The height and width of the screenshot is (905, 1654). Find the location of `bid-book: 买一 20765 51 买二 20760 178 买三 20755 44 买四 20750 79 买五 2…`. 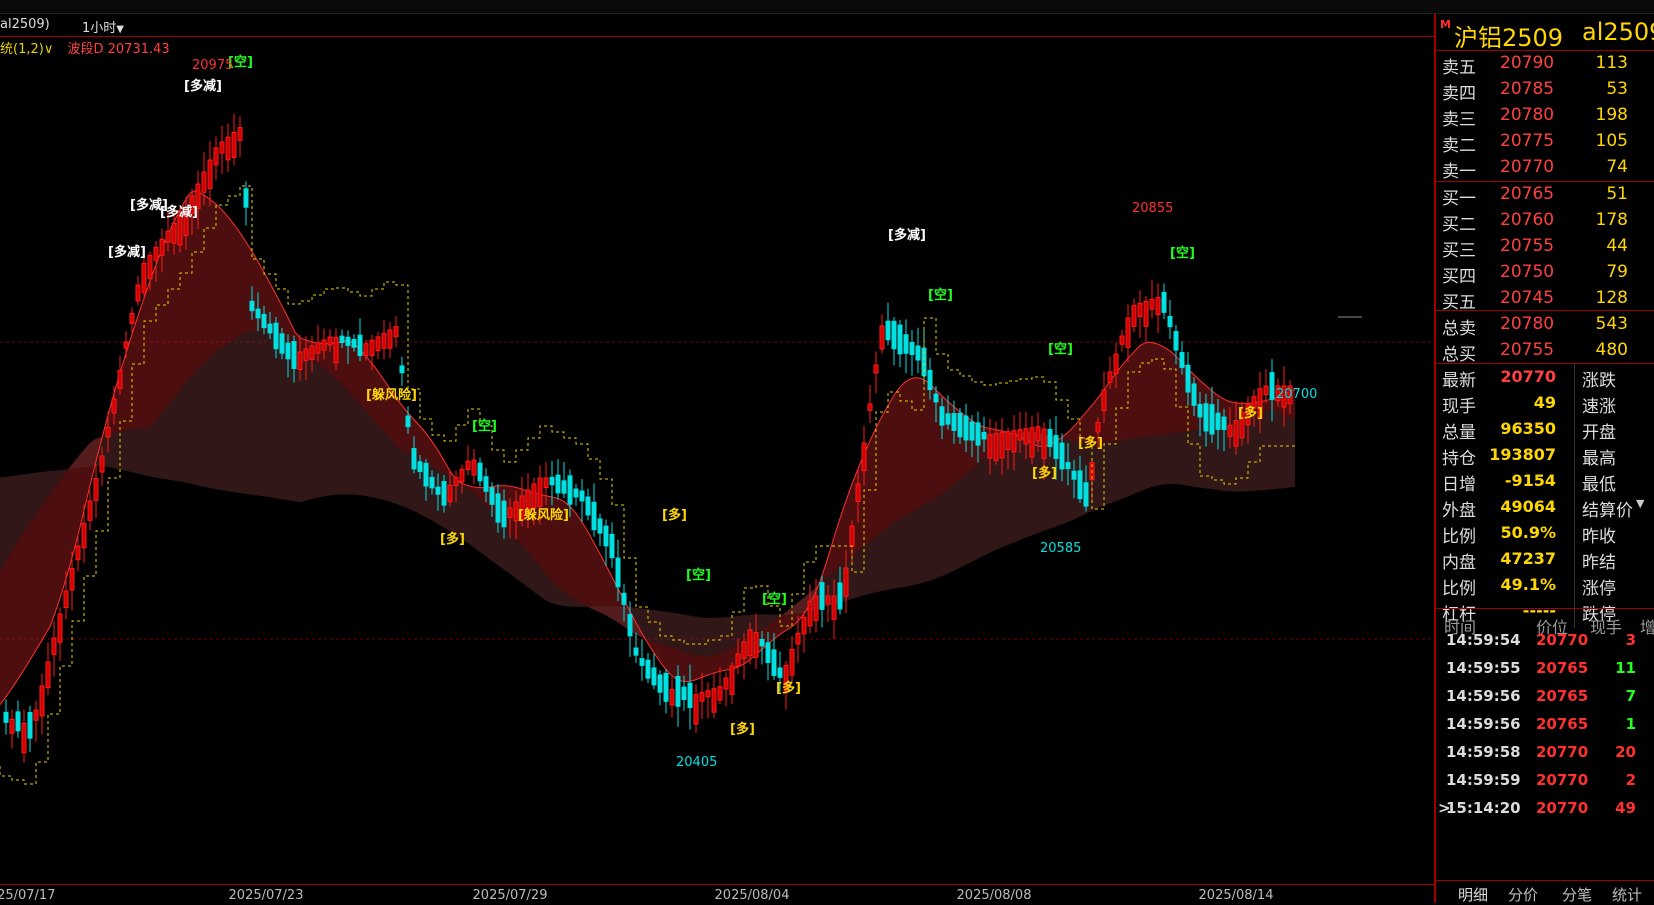

bid-book: 买一 20765 51 买二 20760 178 买三 20755 44 买四 20750 79 买五 2… is located at coordinates (1545, 247).